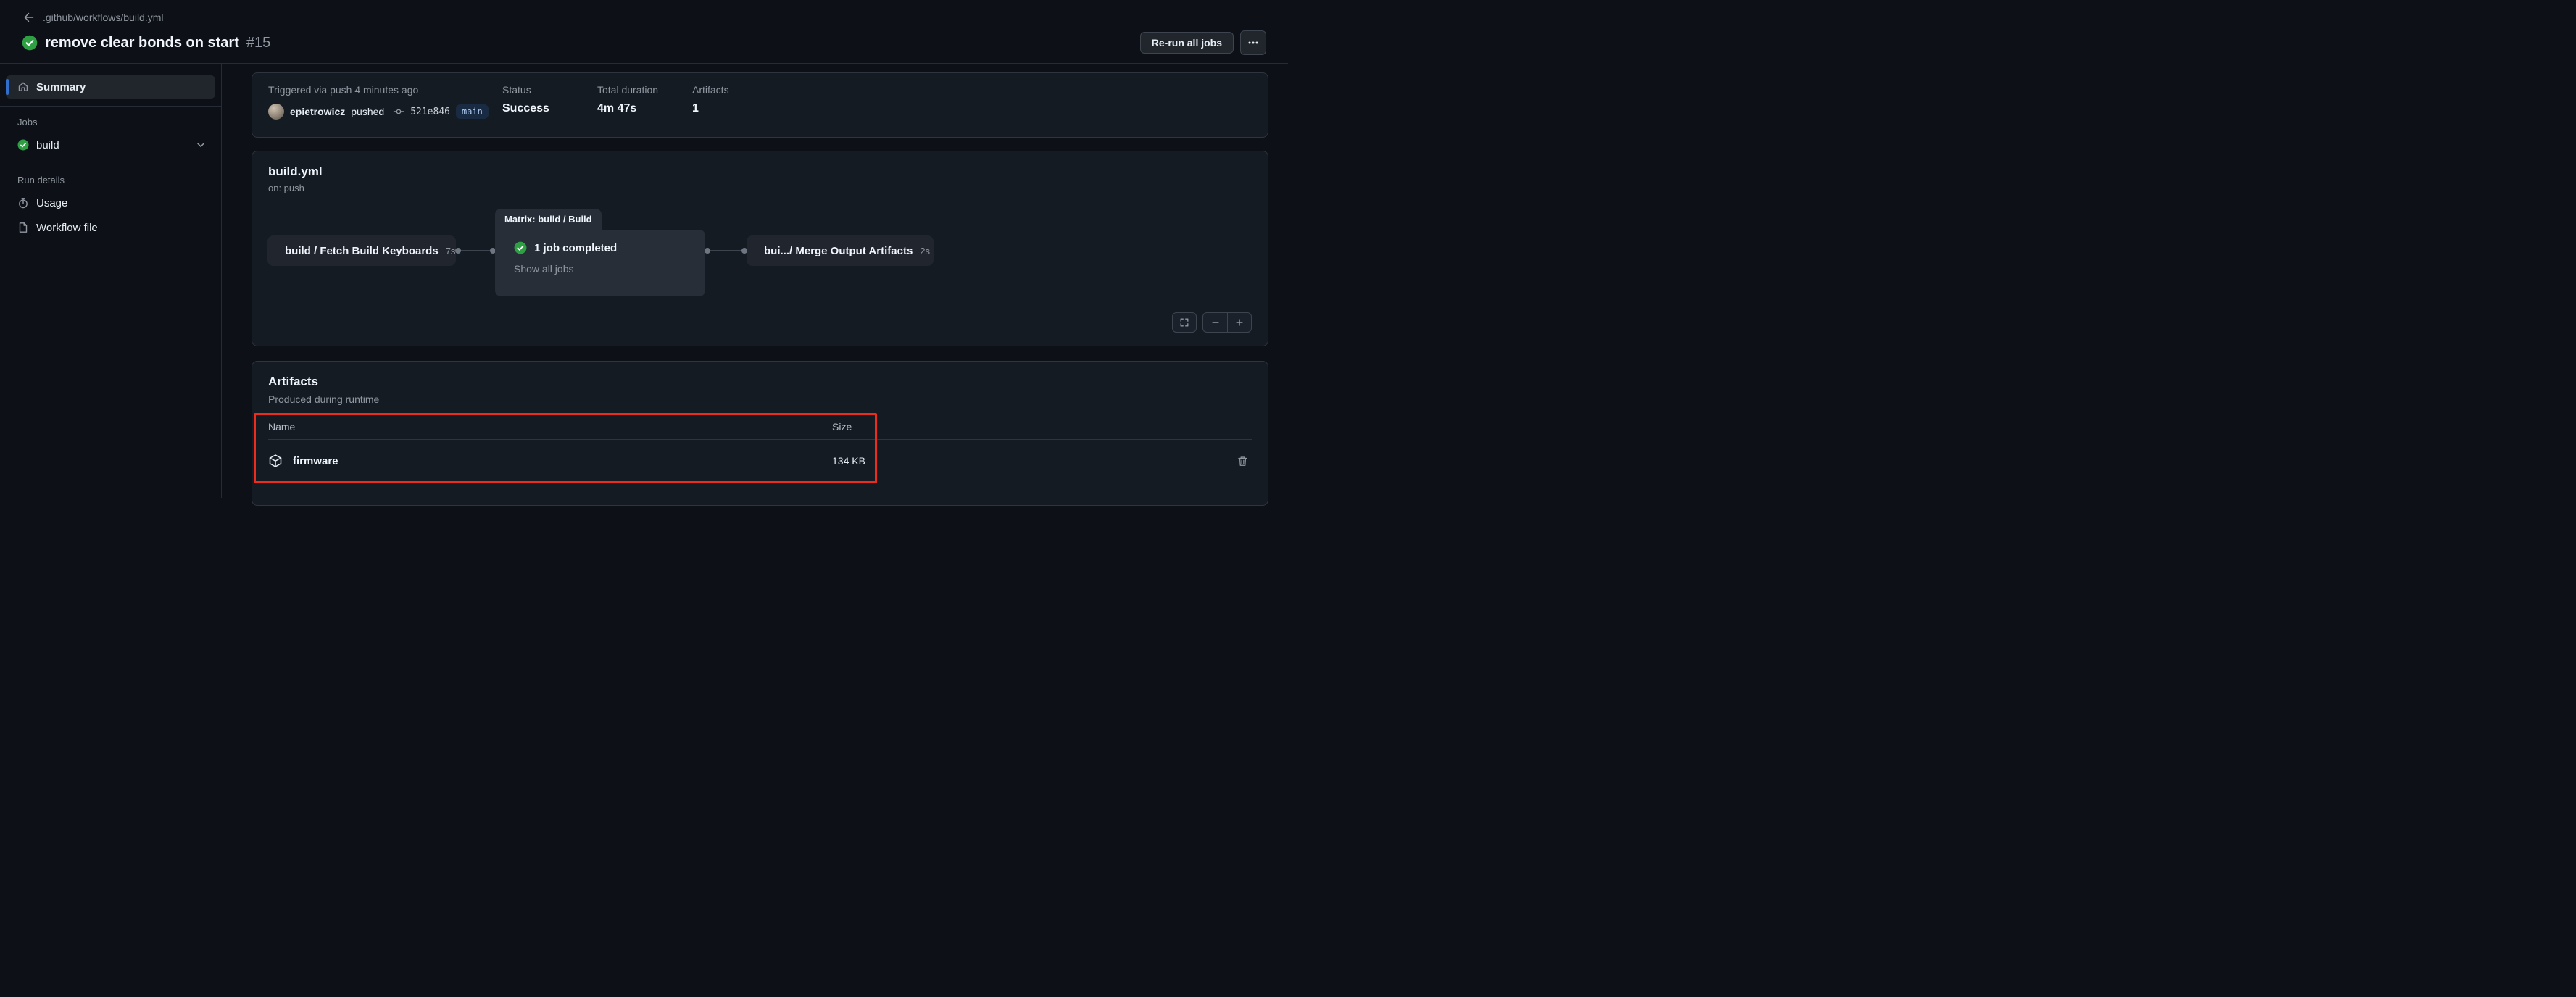 Image resolution: width=2576 pixels, height=997 pixels. I want to click on sidebar-summary-section: Summary, so click(110, 89).